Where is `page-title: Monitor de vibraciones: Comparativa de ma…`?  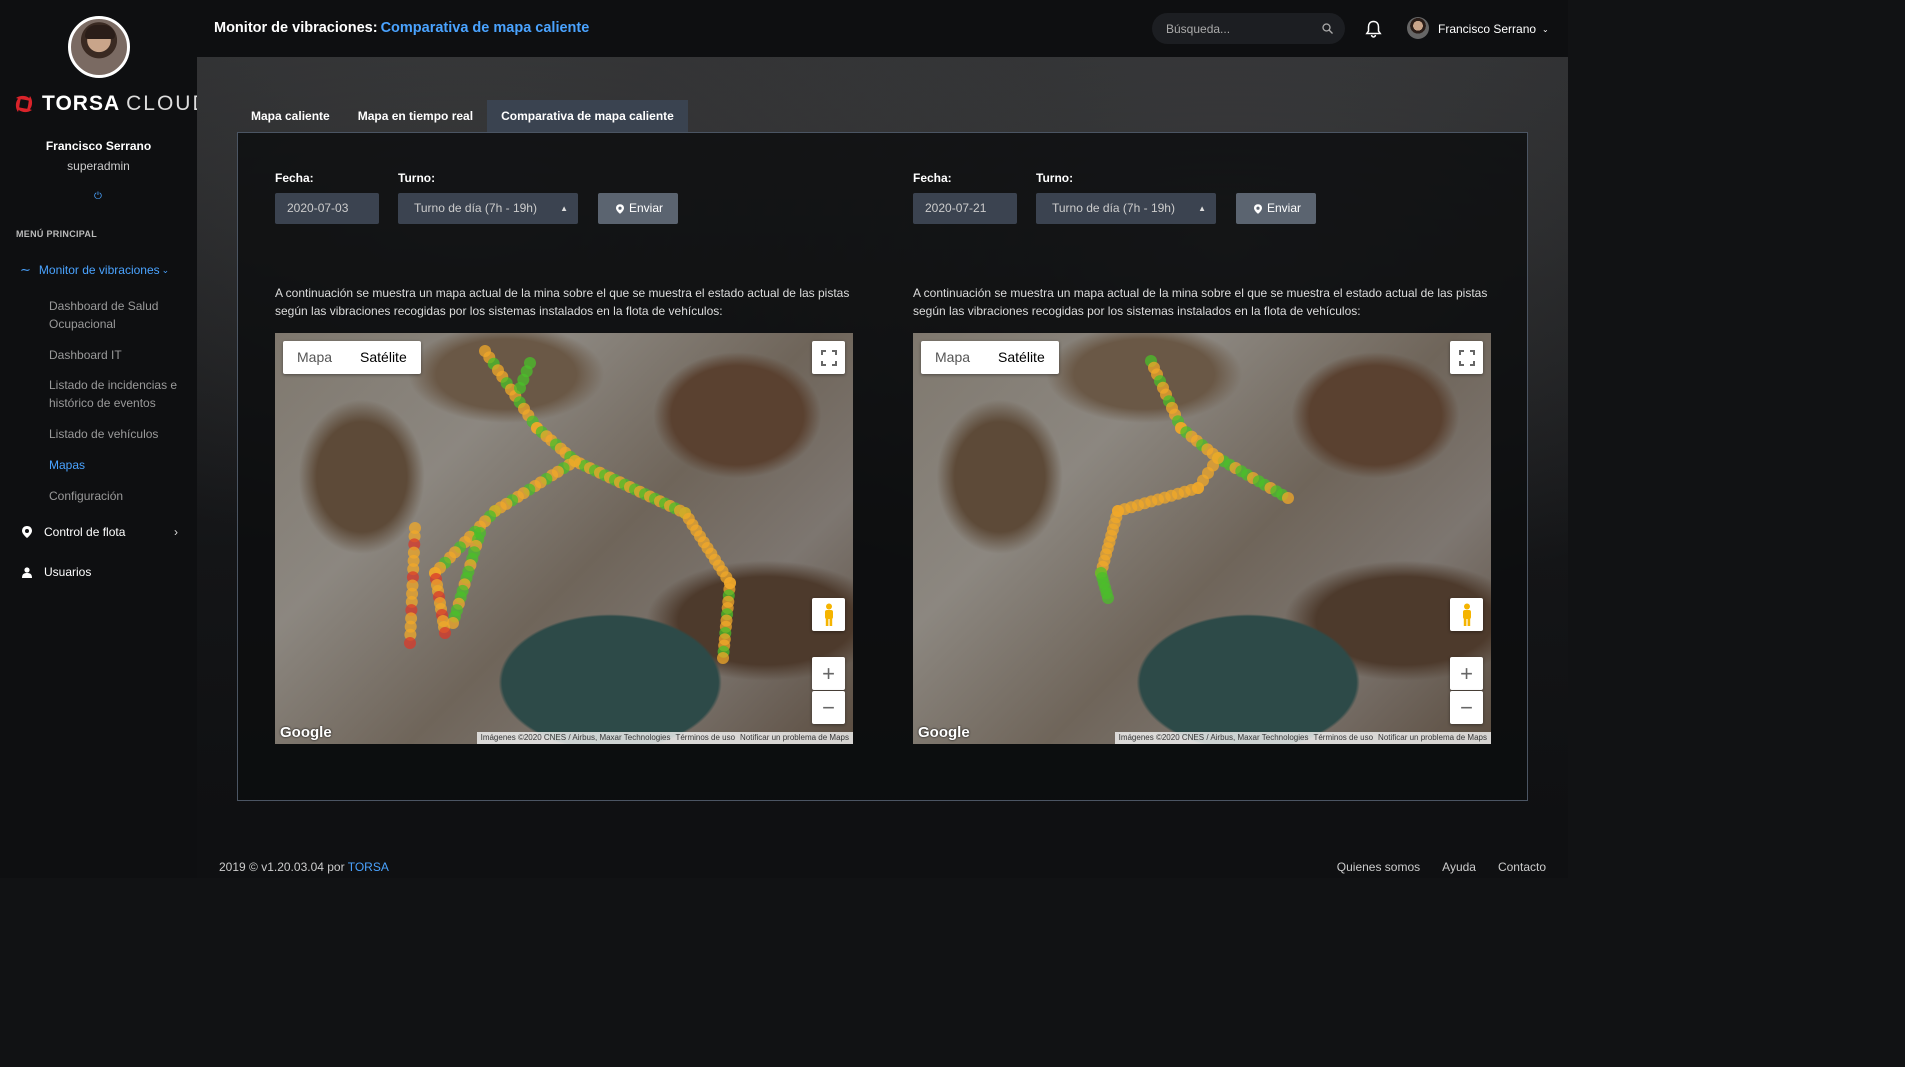 page-title: Monitor de vibraciones: Comparativa de ma… is located at coordinates (401, 28).